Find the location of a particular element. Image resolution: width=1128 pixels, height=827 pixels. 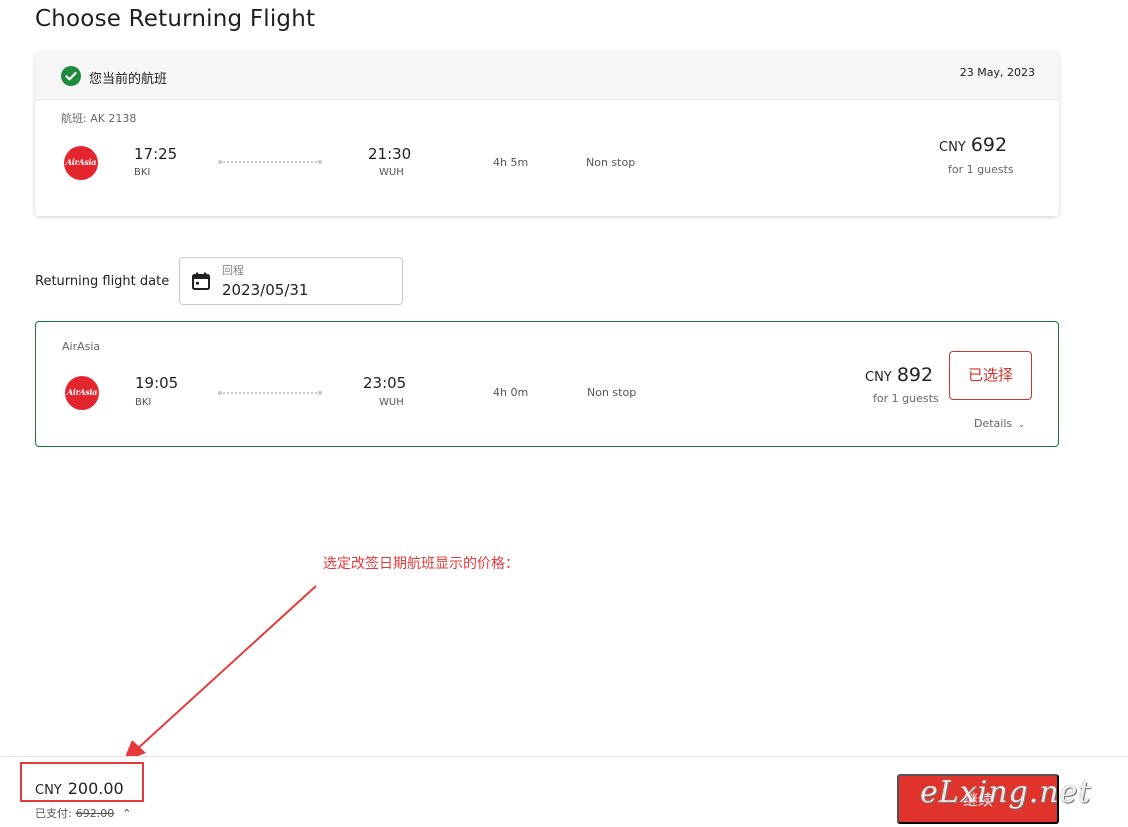

selected-button: 已选择 is located at coordinates (990, 375).